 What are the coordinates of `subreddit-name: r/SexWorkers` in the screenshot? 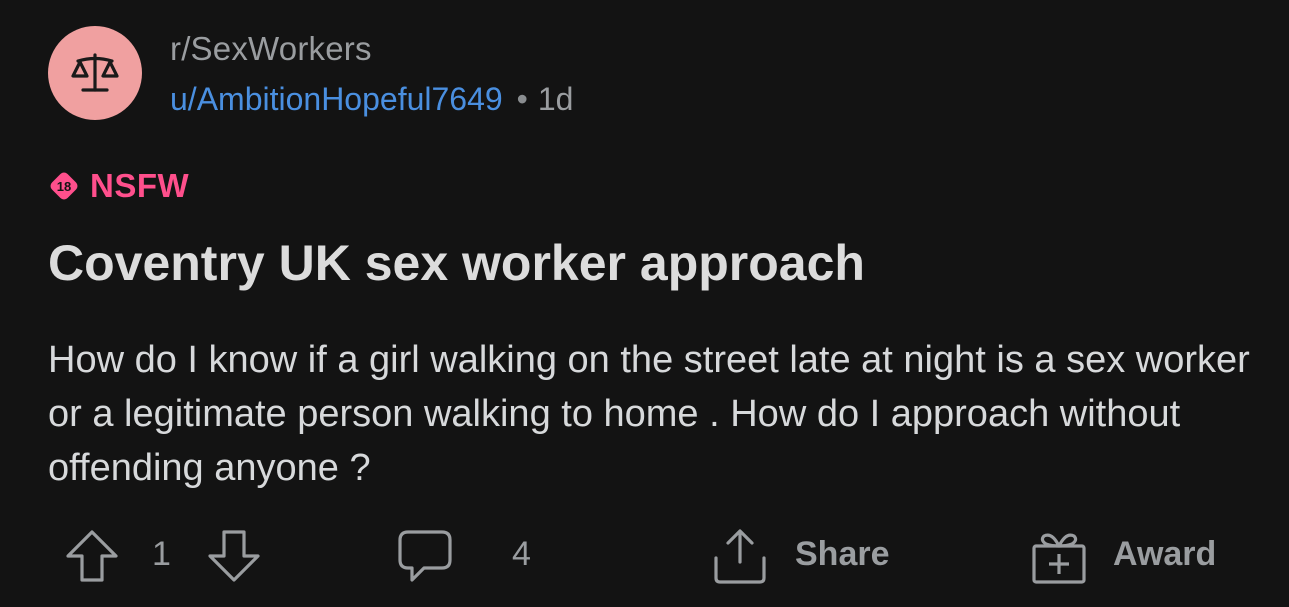 It's located at (271, 49).